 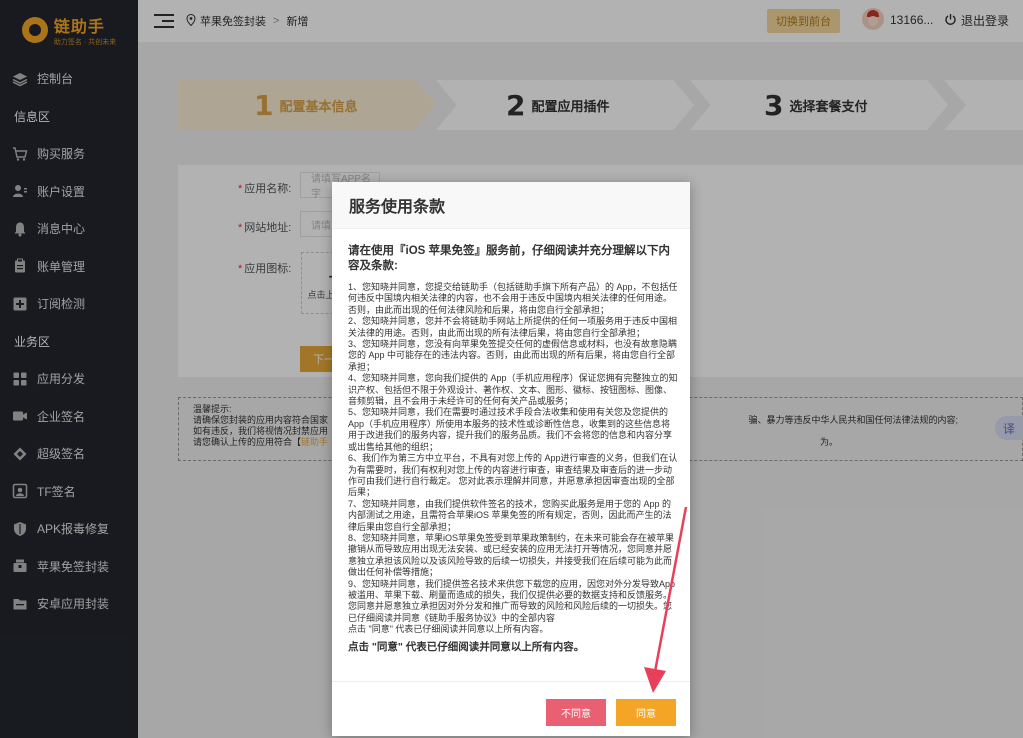 What do you see at coordinates (509, 258) in the screenshot?
I see `terms-intro: 请在使用『iOS 苹果免签』服务前，仔细阅读并充分理解以下内容及条款:` at bounding box center [509, 258].